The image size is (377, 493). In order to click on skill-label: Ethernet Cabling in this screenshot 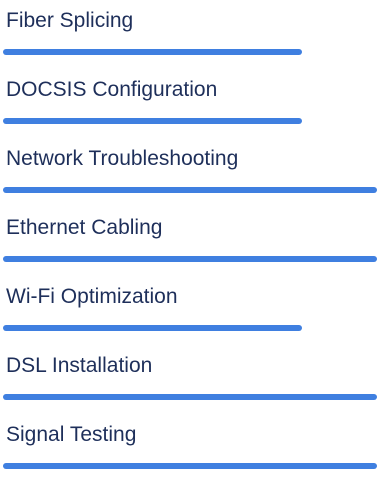, I will do `click(84, 227)`.